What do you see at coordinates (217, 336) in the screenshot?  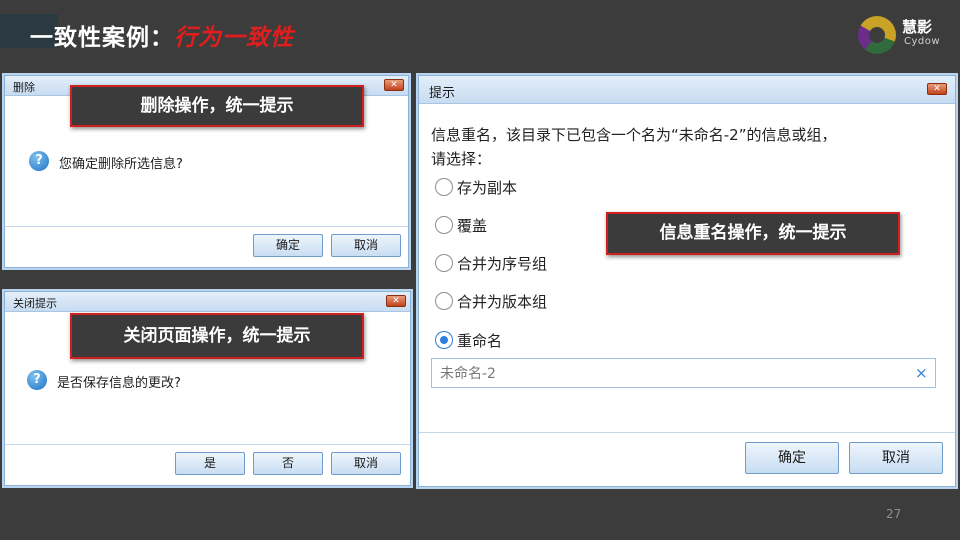 I see `callout-close-page: 关闭页面操作，统一提示` at bounding box center [217, 336].